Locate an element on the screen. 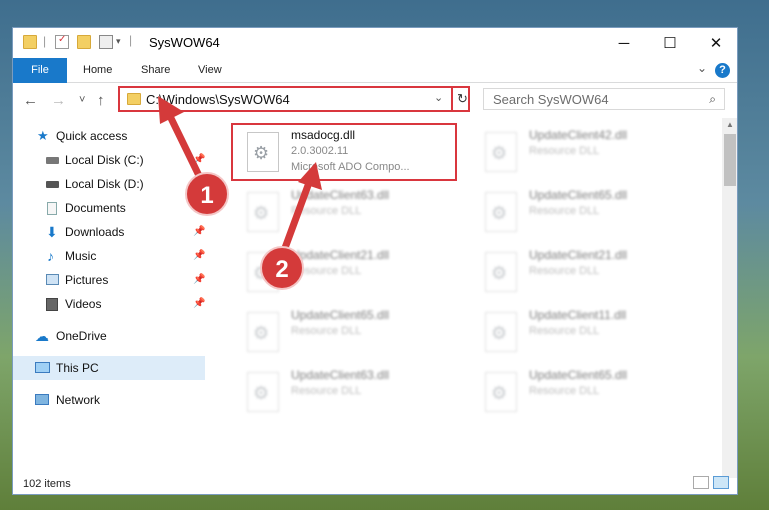 Image resolution: width=769 pixels, height=510 pixels. annotation-arrows is located at coordinates (240, 174).